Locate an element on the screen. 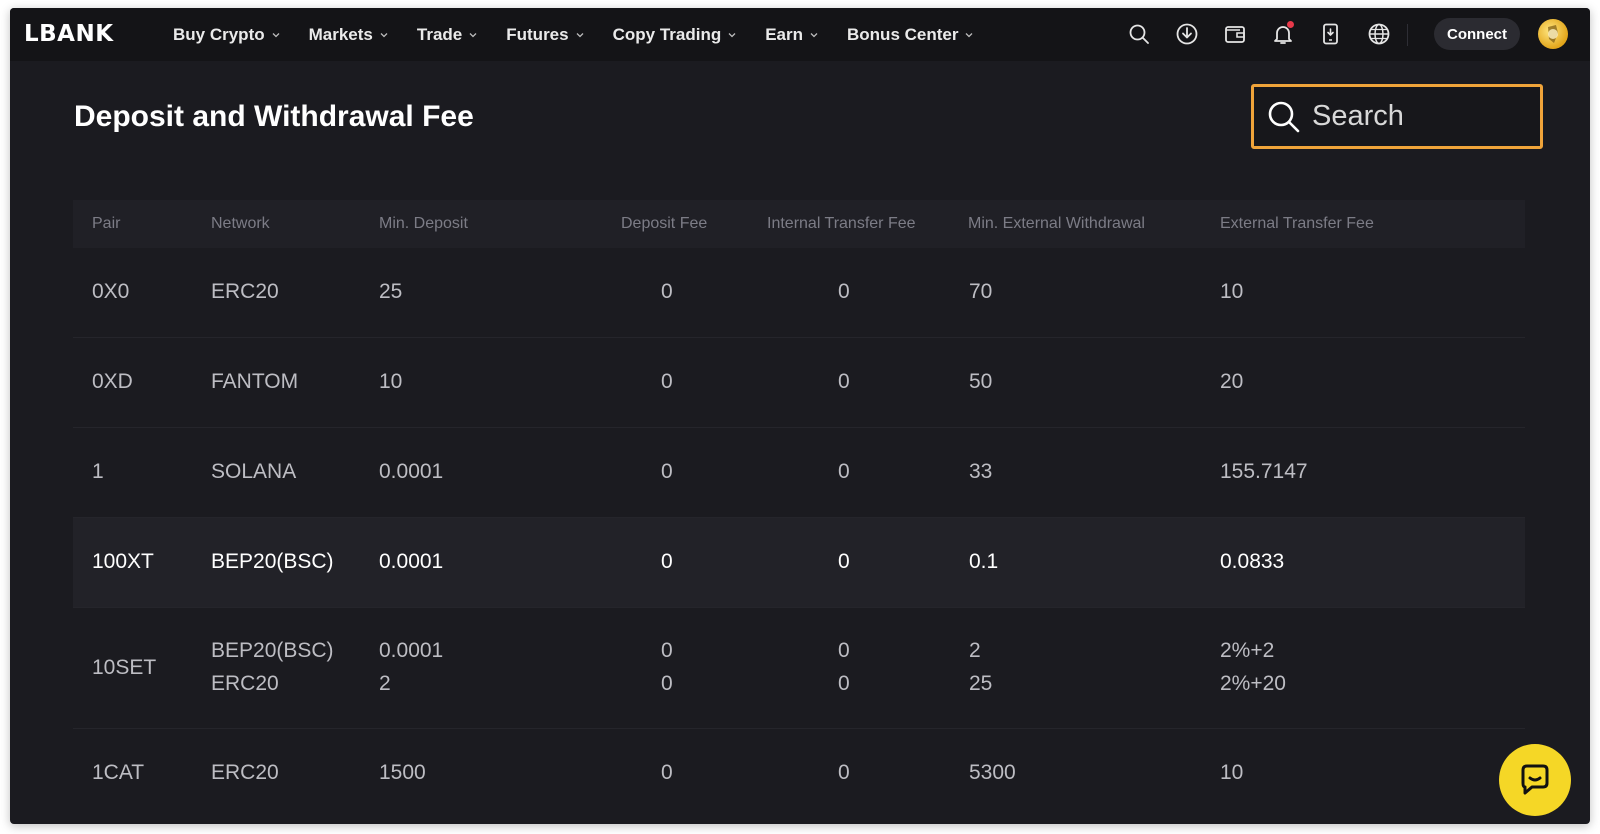 This screenshot has height=834, width=1600. nav-copy-trading: Copy Trading is located at coordinates (675, 35).